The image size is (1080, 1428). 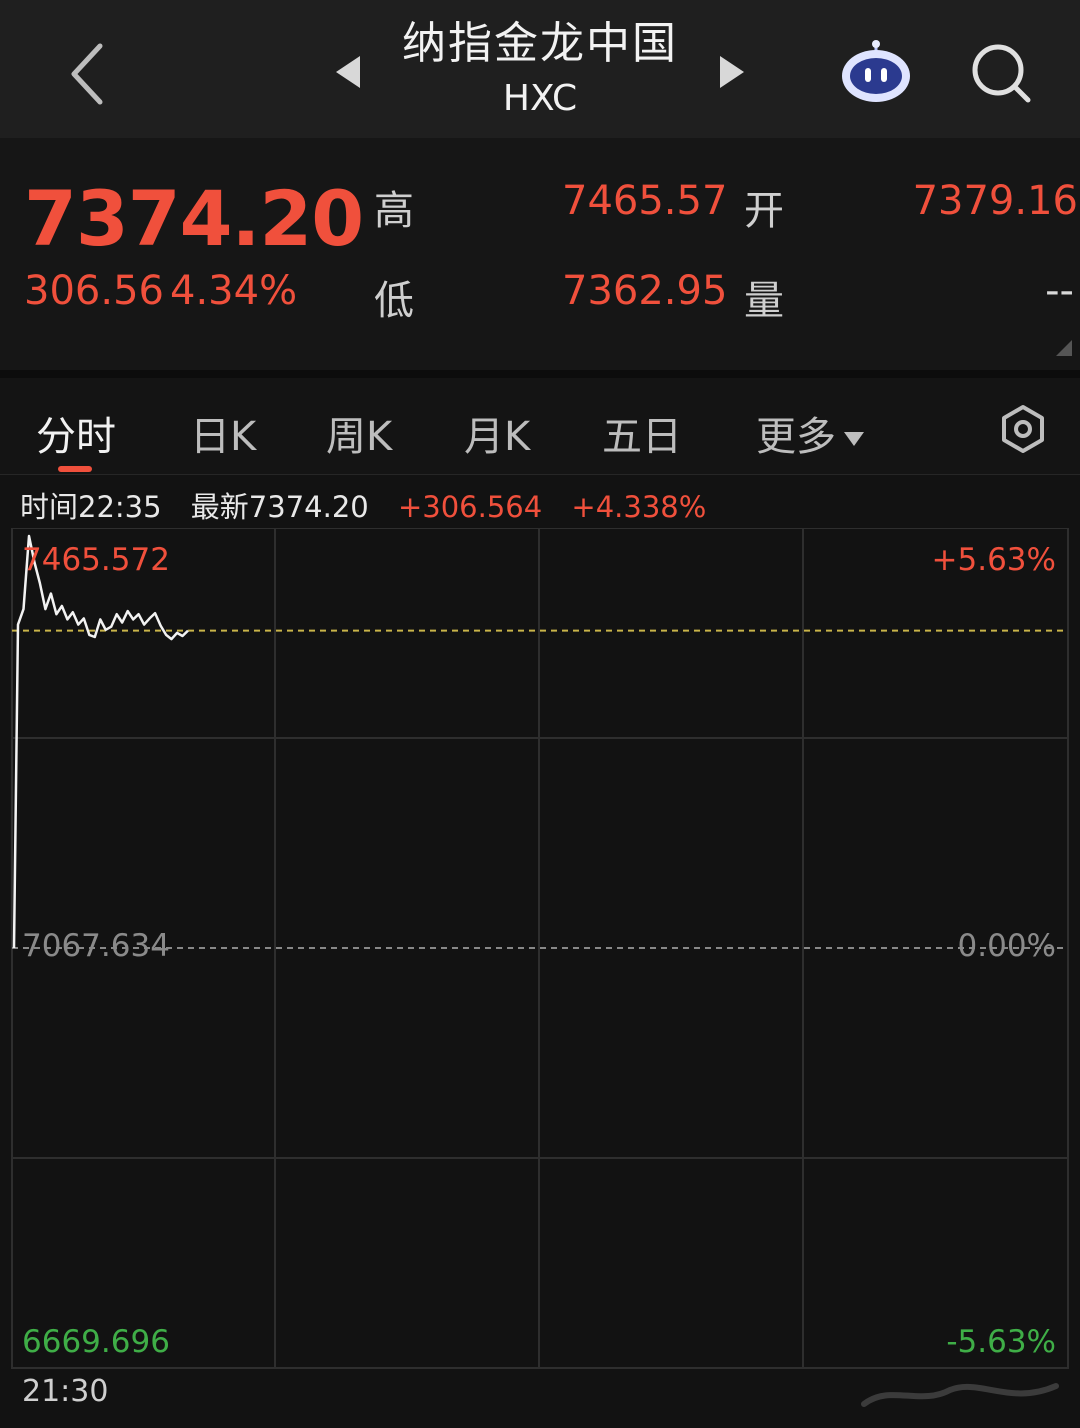 I want to click on next-stock-button, so click(x=732, y=72).